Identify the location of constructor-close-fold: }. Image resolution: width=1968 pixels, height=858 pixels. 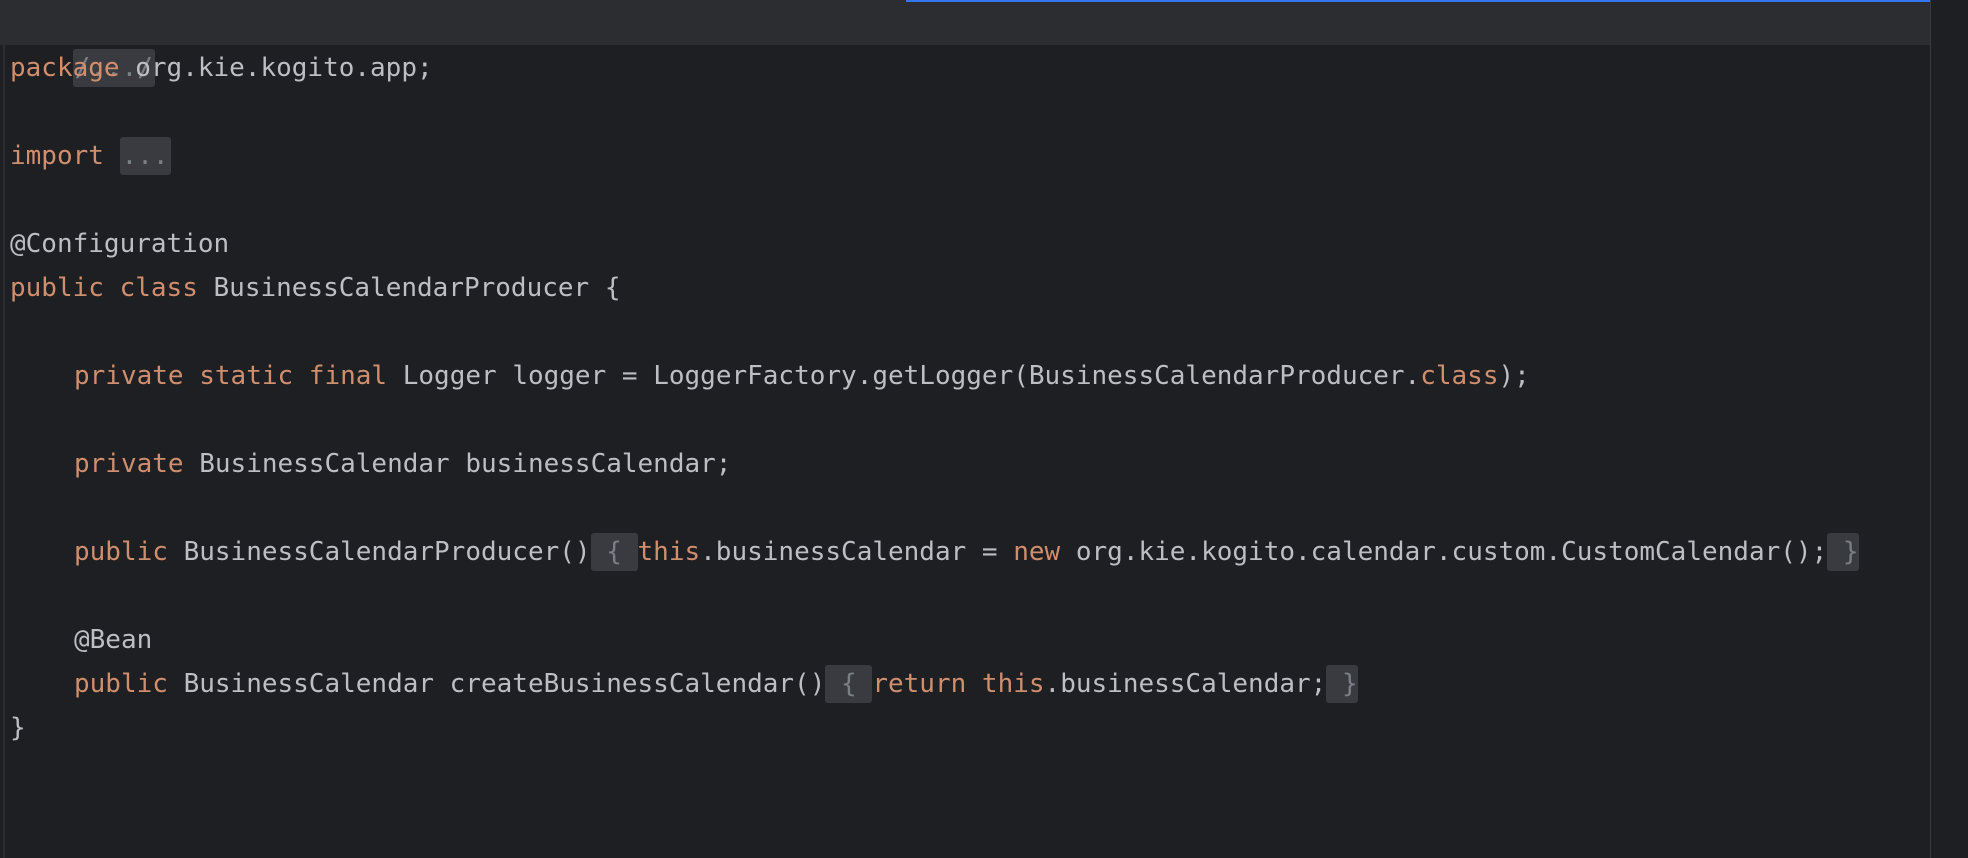
(1843, 552).